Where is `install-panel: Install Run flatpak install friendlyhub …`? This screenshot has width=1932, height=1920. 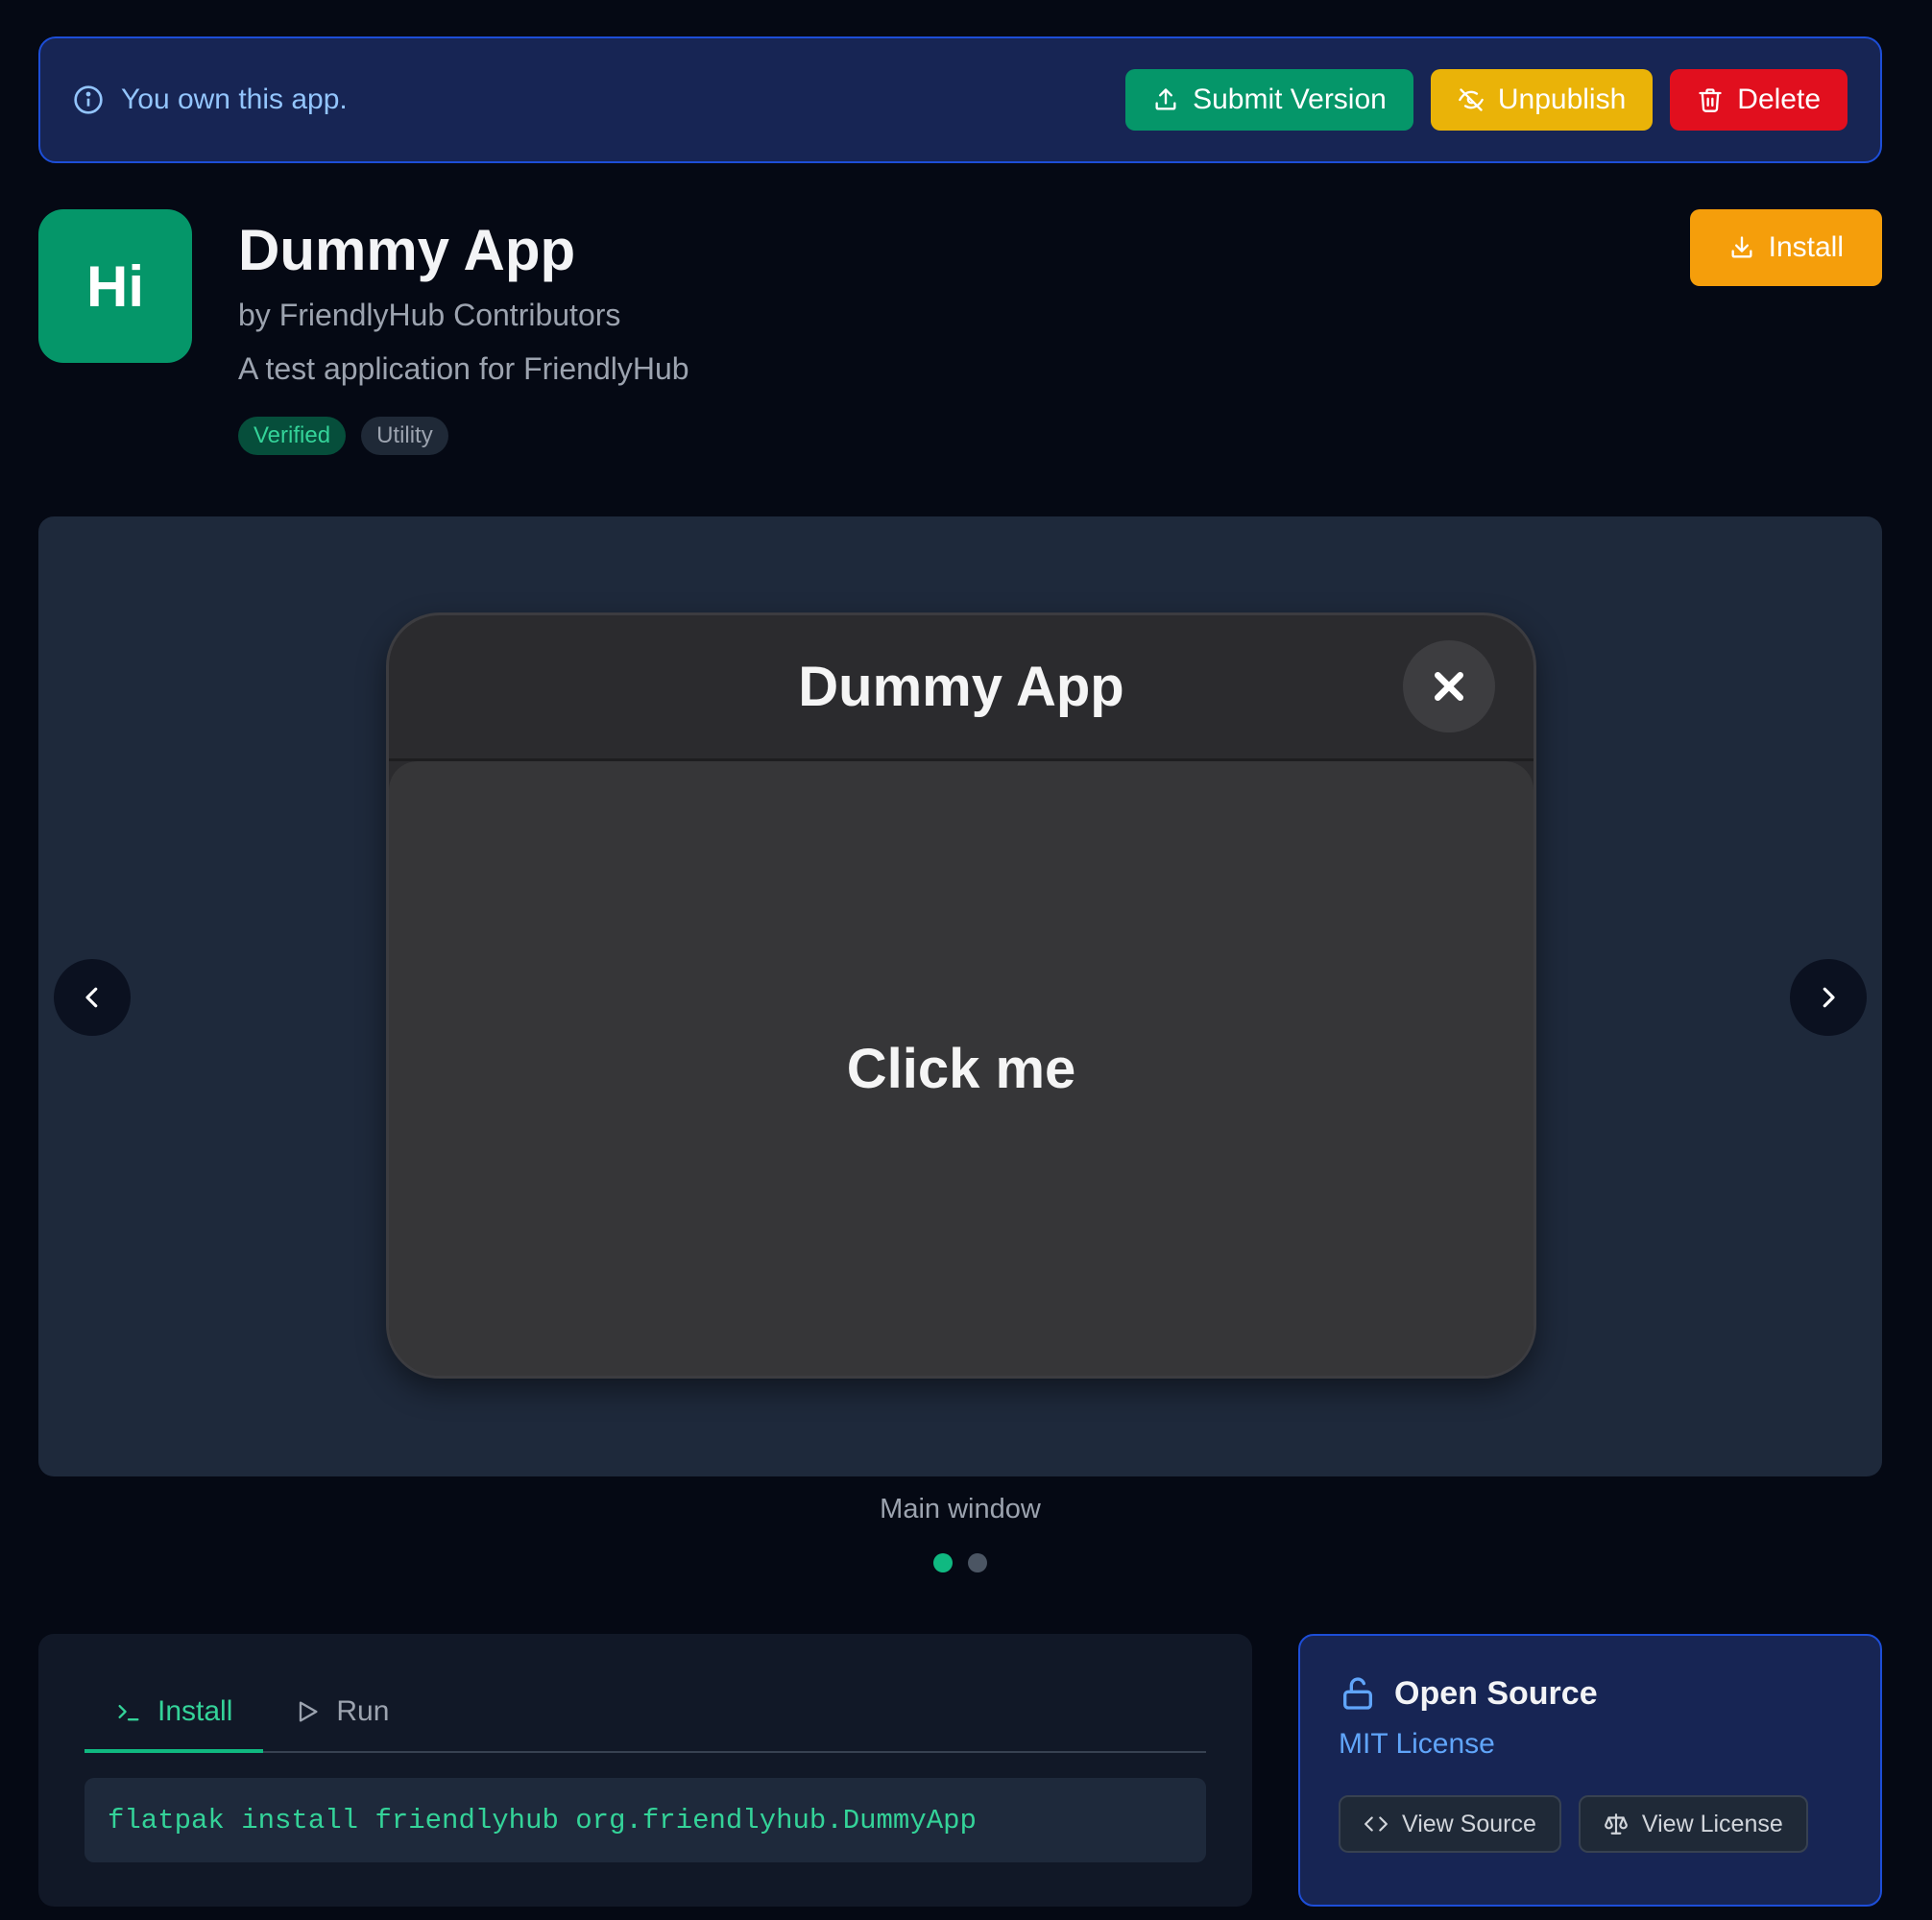
install-panel: Install Run flatpak install friendlyhub … is located at coordinates (645, 1770).